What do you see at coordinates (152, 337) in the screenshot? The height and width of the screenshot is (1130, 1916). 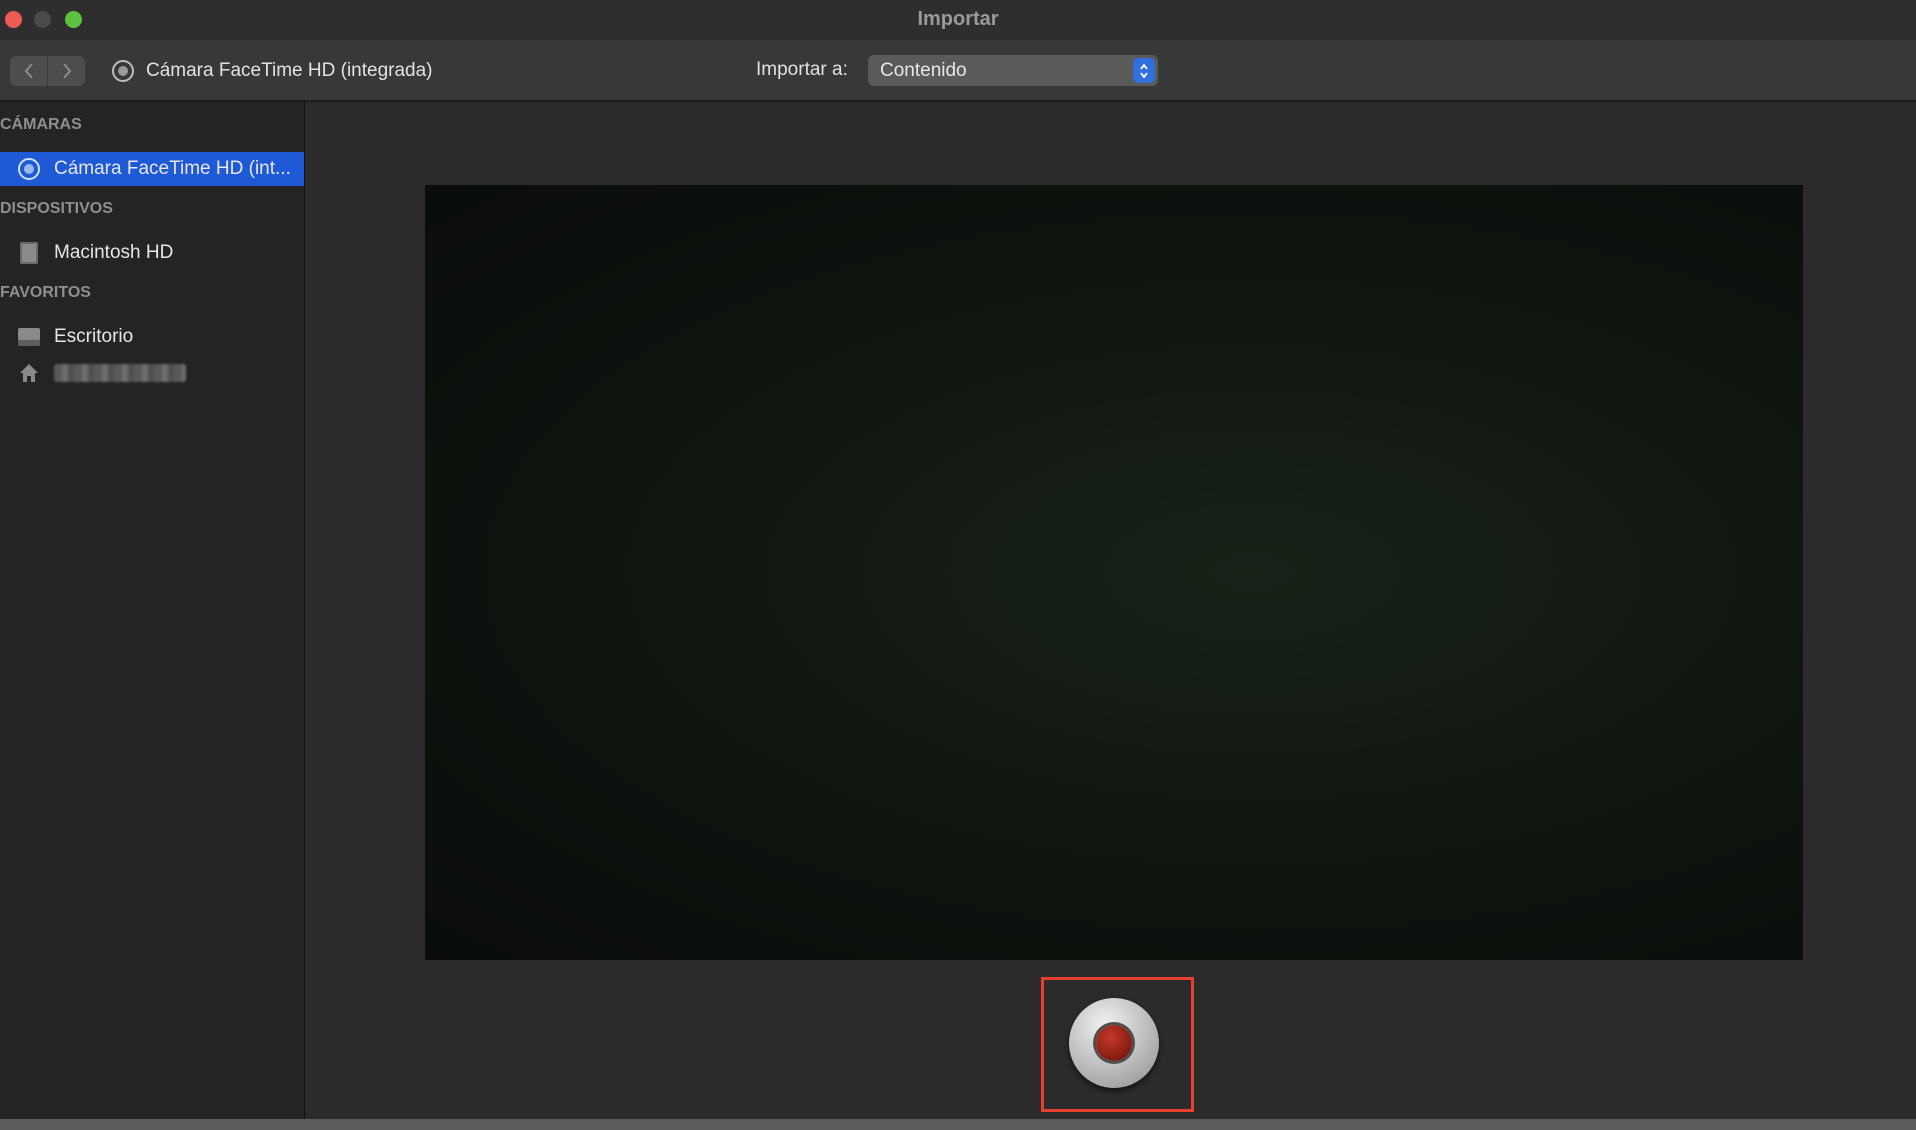 I see `sidebar-item-desktop: Escritorio` at bounding box center [152, 337].